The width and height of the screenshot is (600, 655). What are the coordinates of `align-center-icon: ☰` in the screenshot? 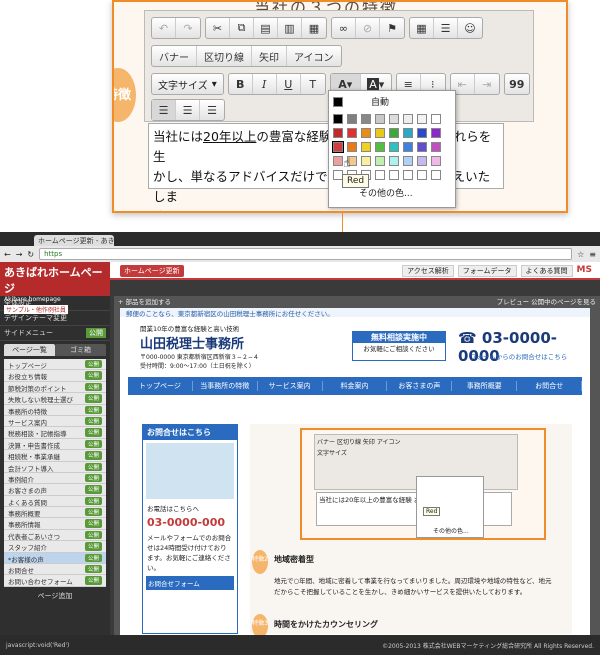 It's located at (188, 110).